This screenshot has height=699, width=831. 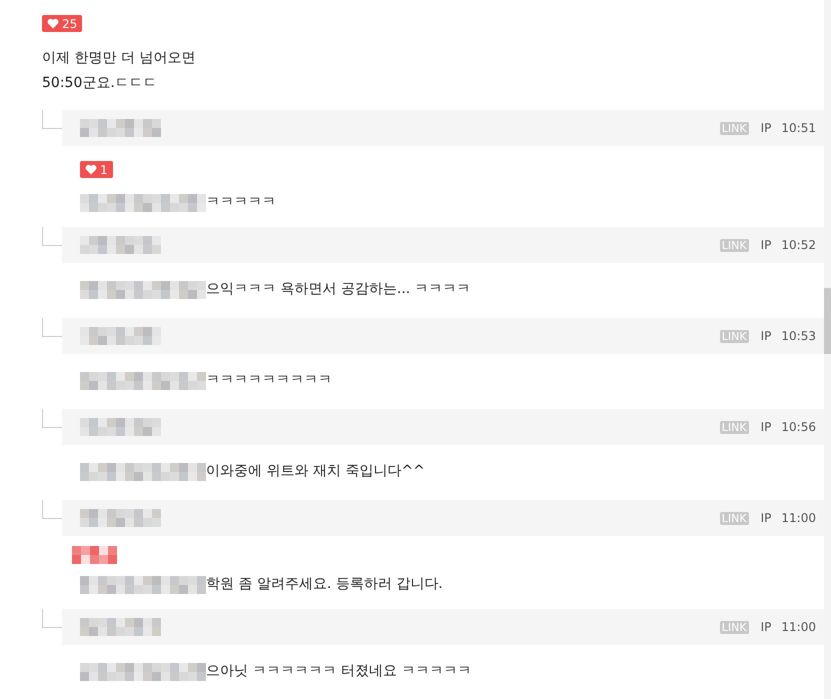 I want to click on comment-text: 이제 한명만 더 넘어오면, so click(x=119, y=58).